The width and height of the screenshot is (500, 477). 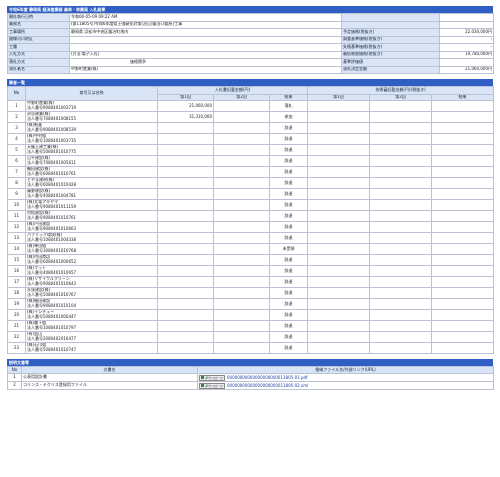 What do you see at coordinates (467, 54) in the screenshot?
I see `info-value-right: 19,780,000円` at bounding box center [467, 54].